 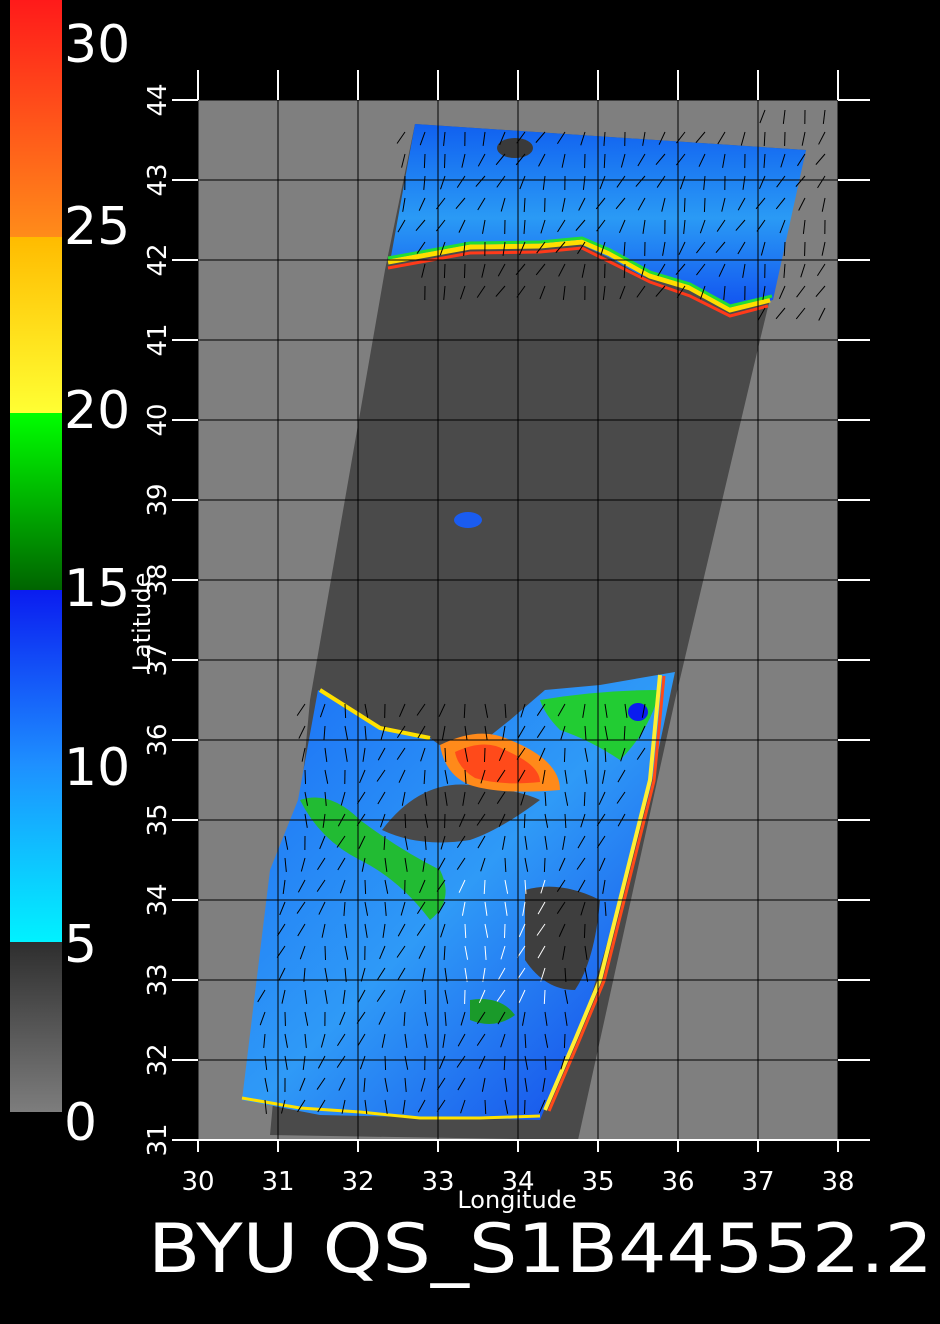 I want to click on colorbar: 0 5 10 15 20 25 30, so click(x=70, y=576).